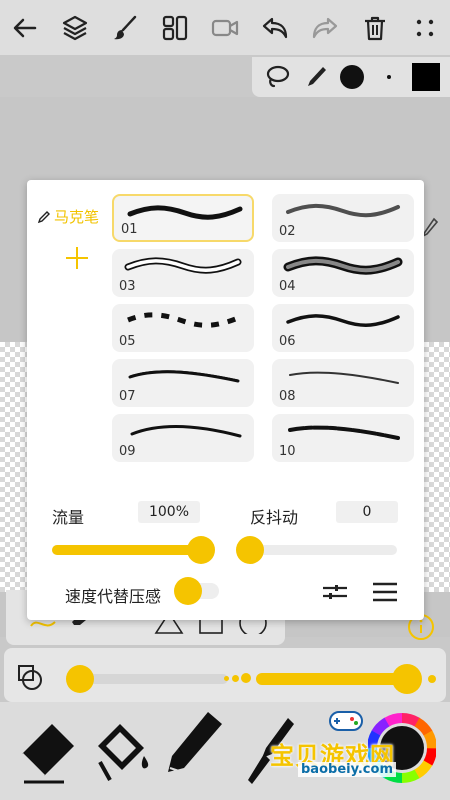  What do you see at coordinates (127, 451) in the screenshot?
I see `brush-number: 09` at bounding box center [127, 451].